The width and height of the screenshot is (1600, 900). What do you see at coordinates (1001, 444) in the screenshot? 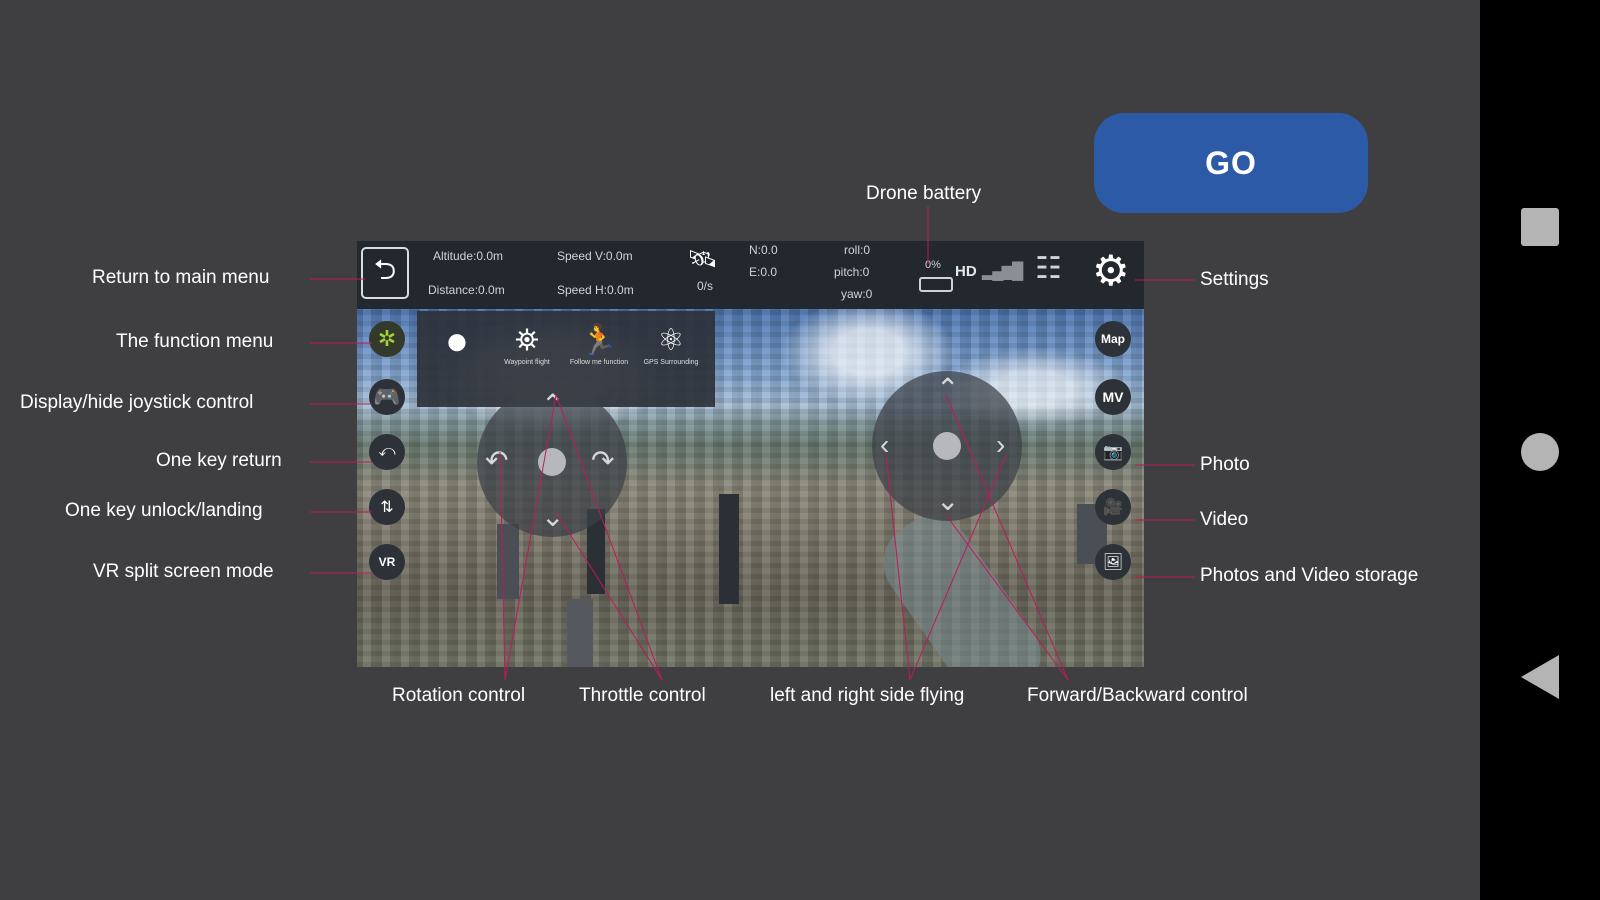
I see `chevron-right-icon: ›` at bounding box center [1001, 444].